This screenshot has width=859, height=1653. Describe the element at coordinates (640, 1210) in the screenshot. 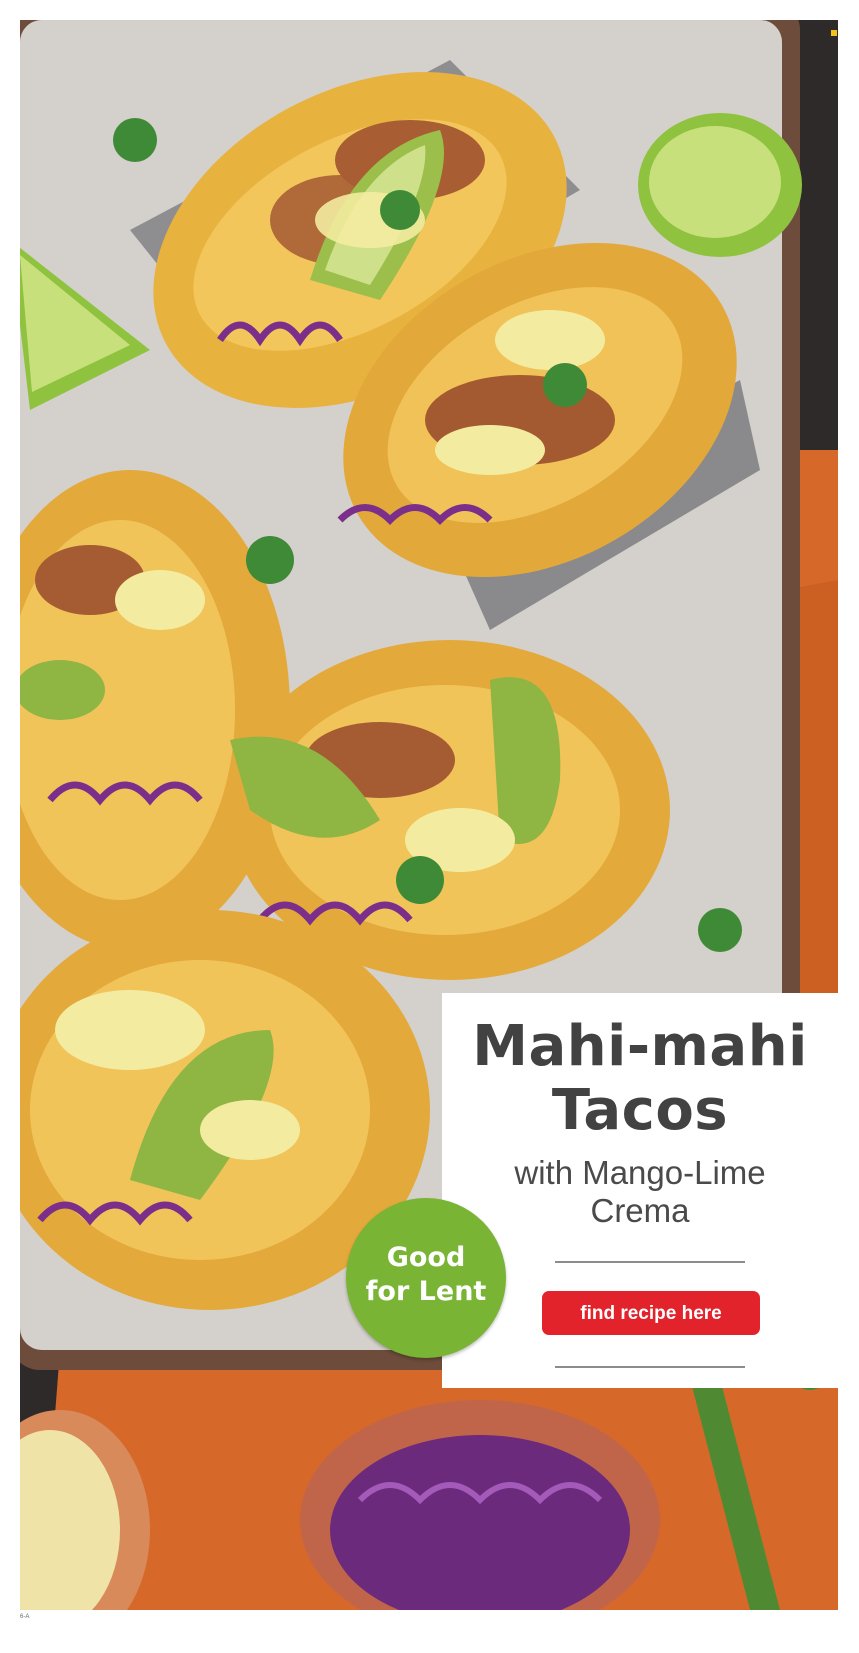

I see `recipe-subtitle-line-2: Crema` at that location.